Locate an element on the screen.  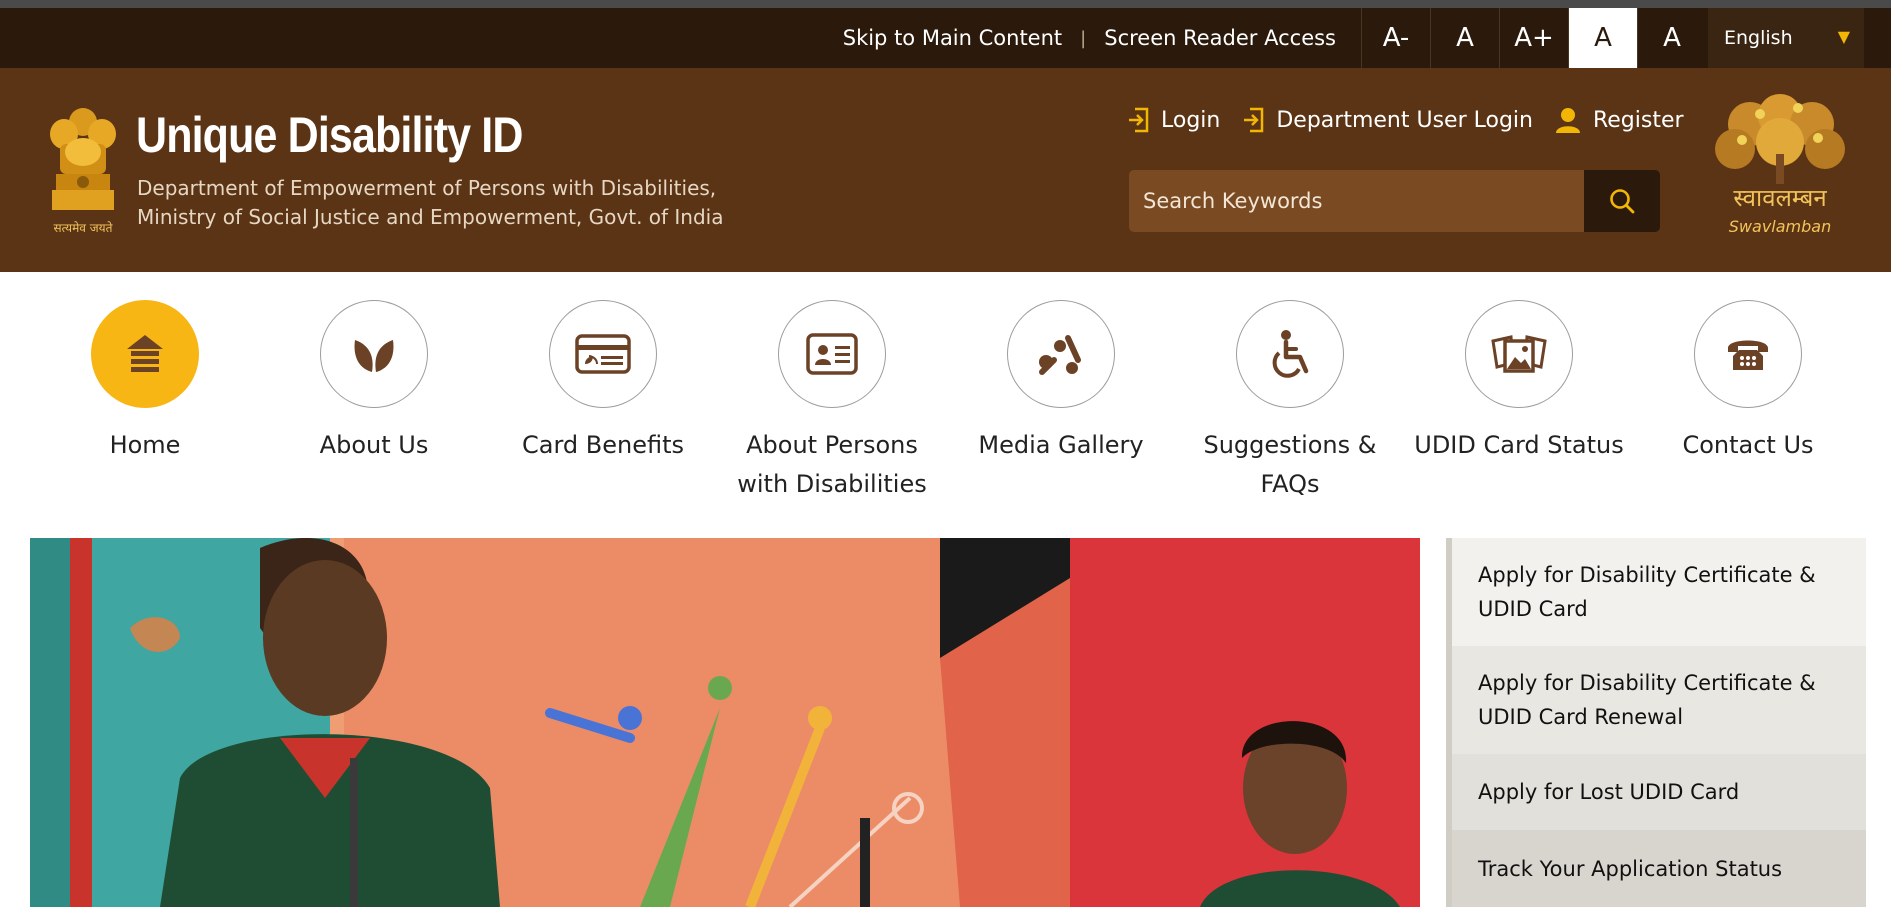
font-size-controls: A- A A+ A A is located at coordinates (1533, 38).